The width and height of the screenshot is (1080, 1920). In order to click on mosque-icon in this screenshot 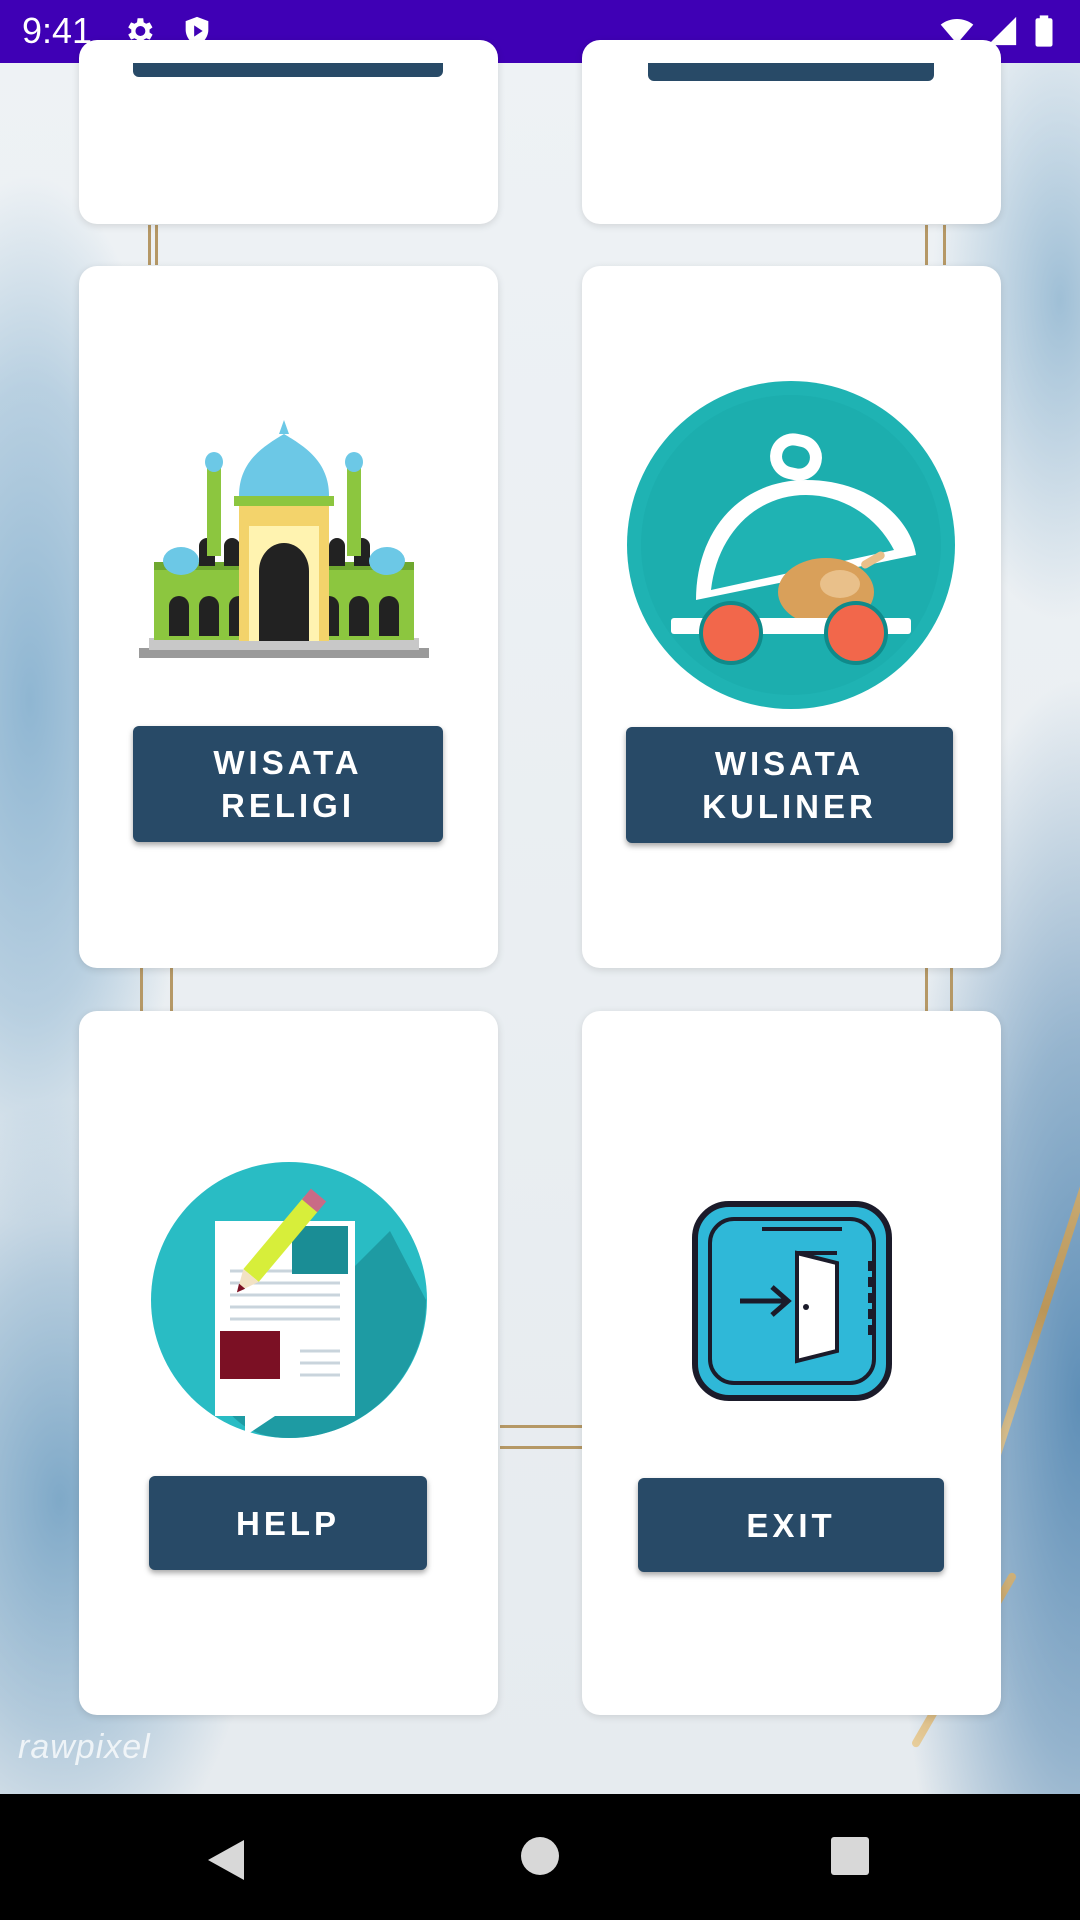, I will do `click(284, 539)`.